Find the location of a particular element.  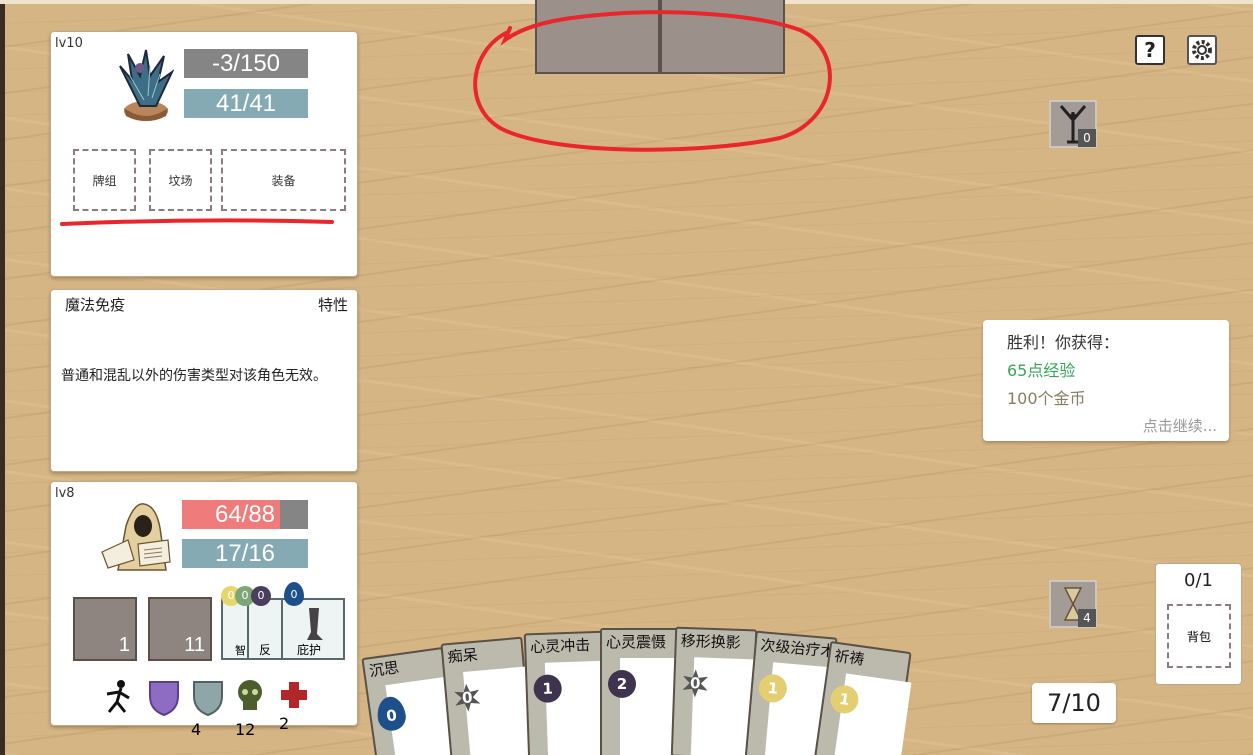

green-skull-icon: 12 is located at coordinates (250, 708).